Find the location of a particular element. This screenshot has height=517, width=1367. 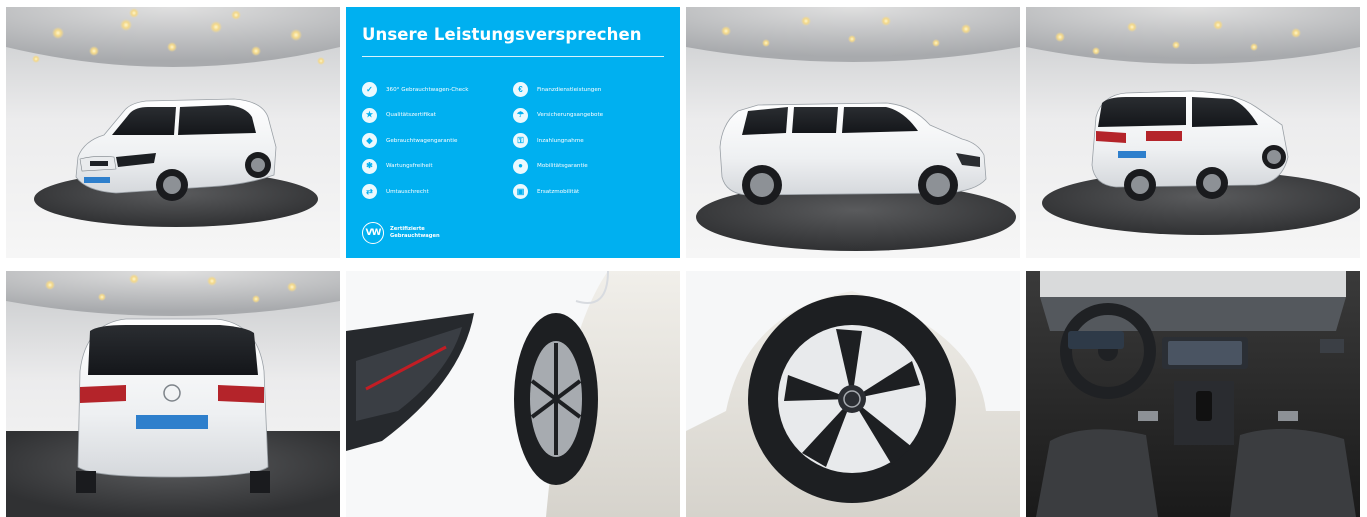

promo-brand: VW Zertifizierte Gebrauchtwagen is located at coordinates (401, 233).